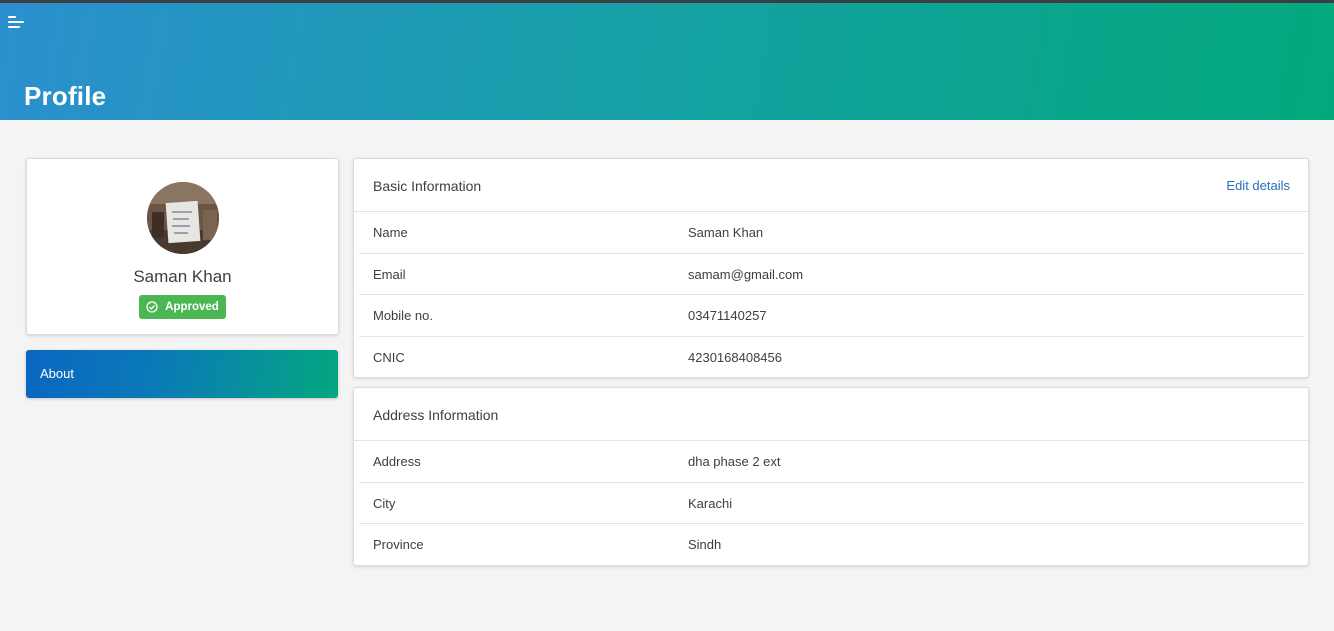  Describe the element at coordinates (710, 503) in the screenshot. I see `field-value: Karachi` at that location.